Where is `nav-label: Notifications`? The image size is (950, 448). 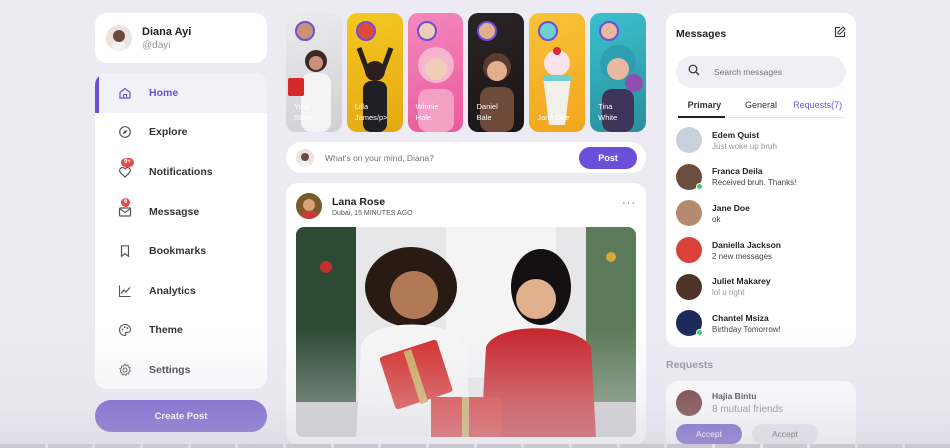
nav-label: Notifications is located at coordinates (181, 171).